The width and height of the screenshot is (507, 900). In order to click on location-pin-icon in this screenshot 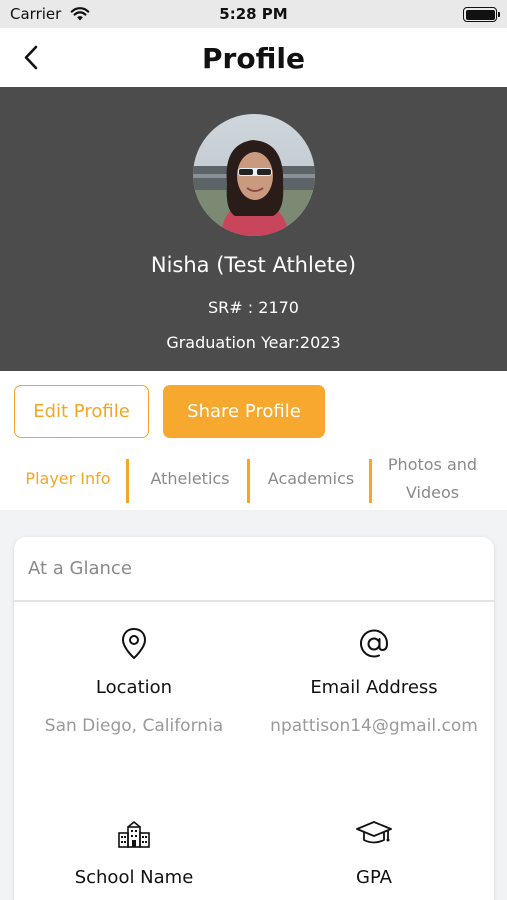, I will do `click(134, 643)`.